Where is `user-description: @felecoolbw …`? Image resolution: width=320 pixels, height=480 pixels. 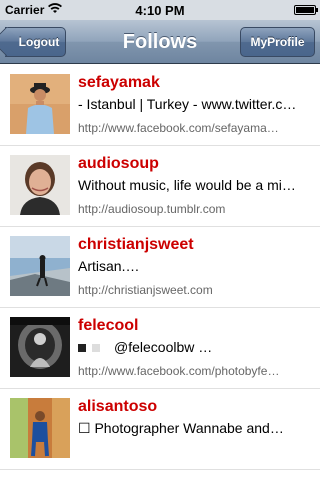
user-description: @felecoolbw … is located at coordinates (193, 347).